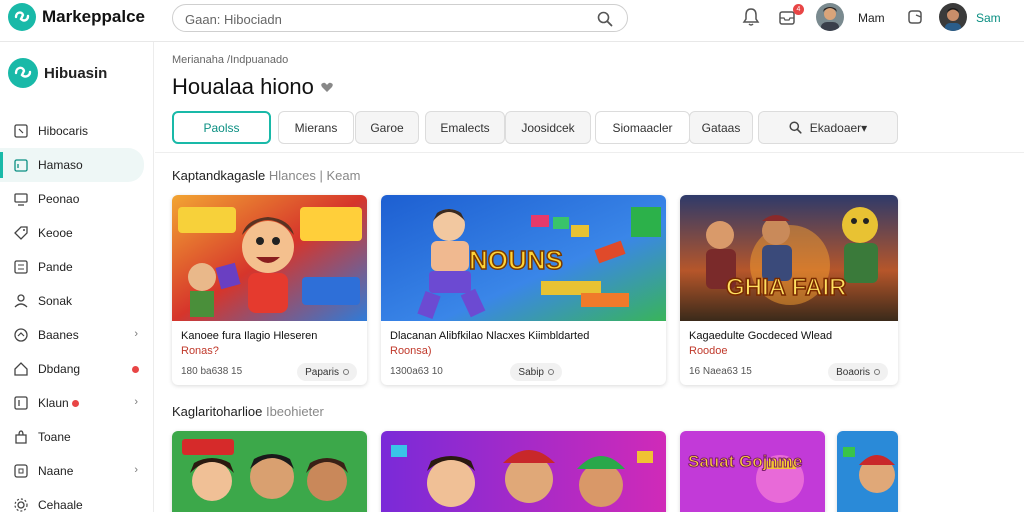 The height and width of the screenshot is (512, 1024). I want to click on sidebar-brand: Hibuasin, so click(57, 73).